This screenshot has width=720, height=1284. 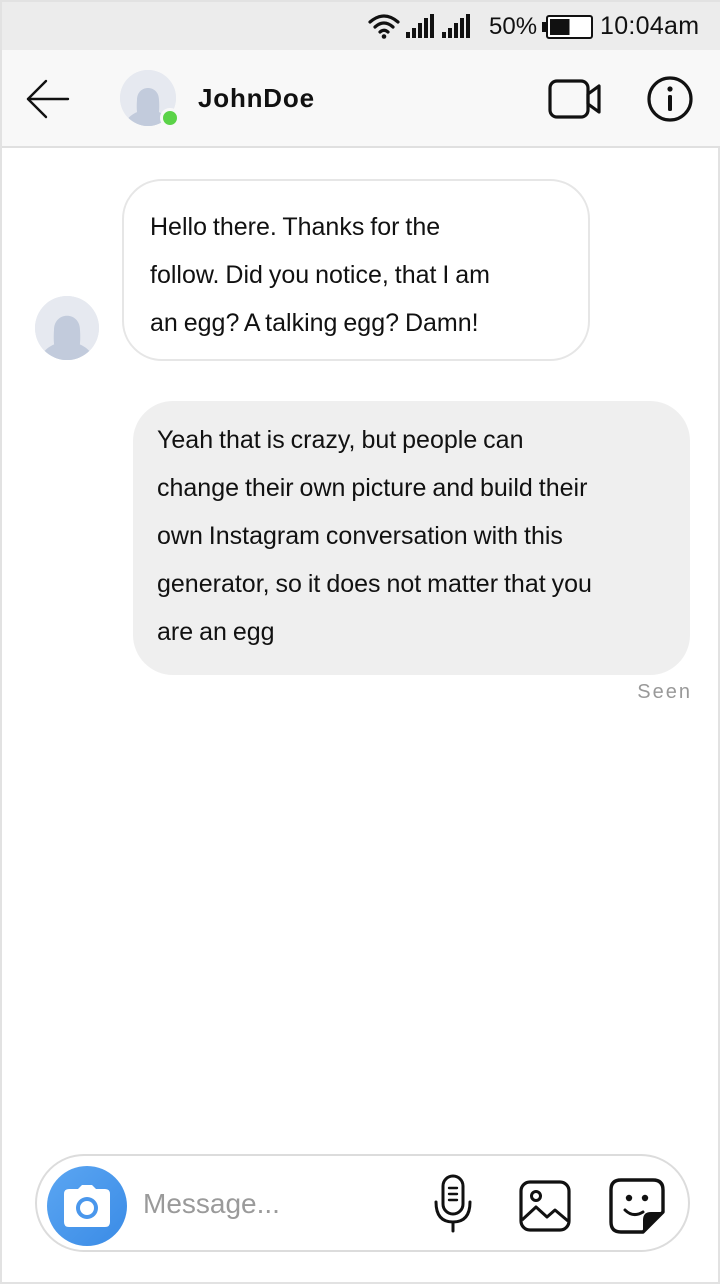 I want to click on message-line: own Instagram conversation with this, so click(x=360, y=536).